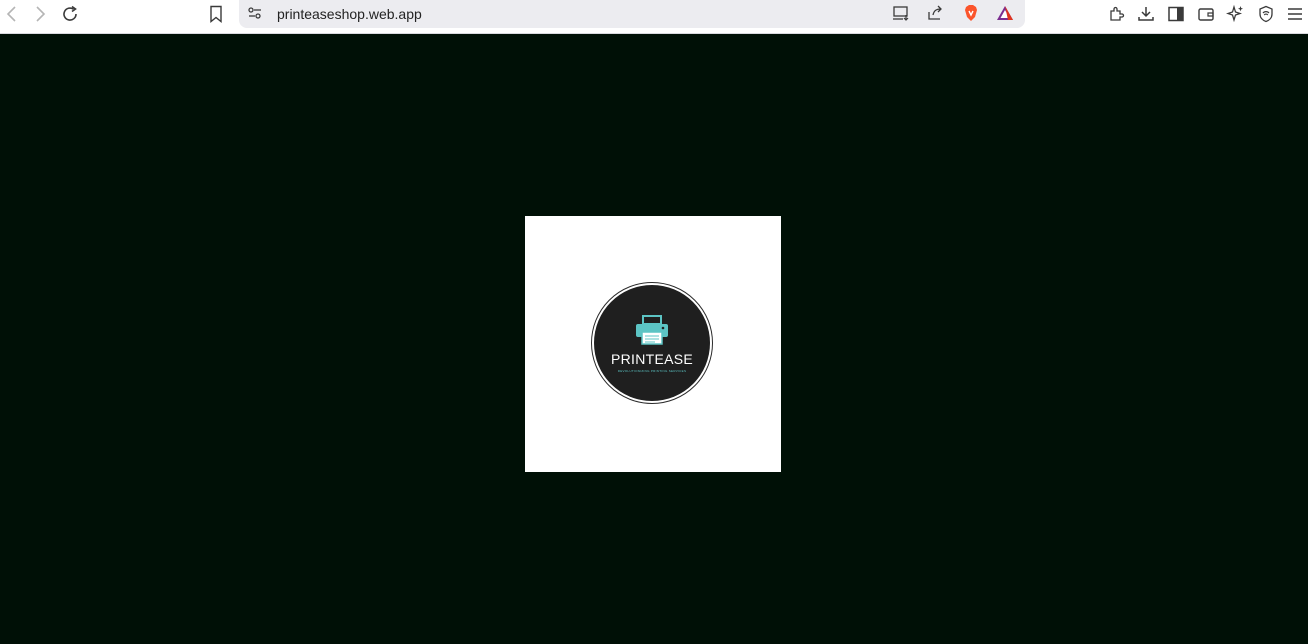 The width and height of the screenshot is (1308, 644). I want to click on site-settings-icon, so click(255, 13).